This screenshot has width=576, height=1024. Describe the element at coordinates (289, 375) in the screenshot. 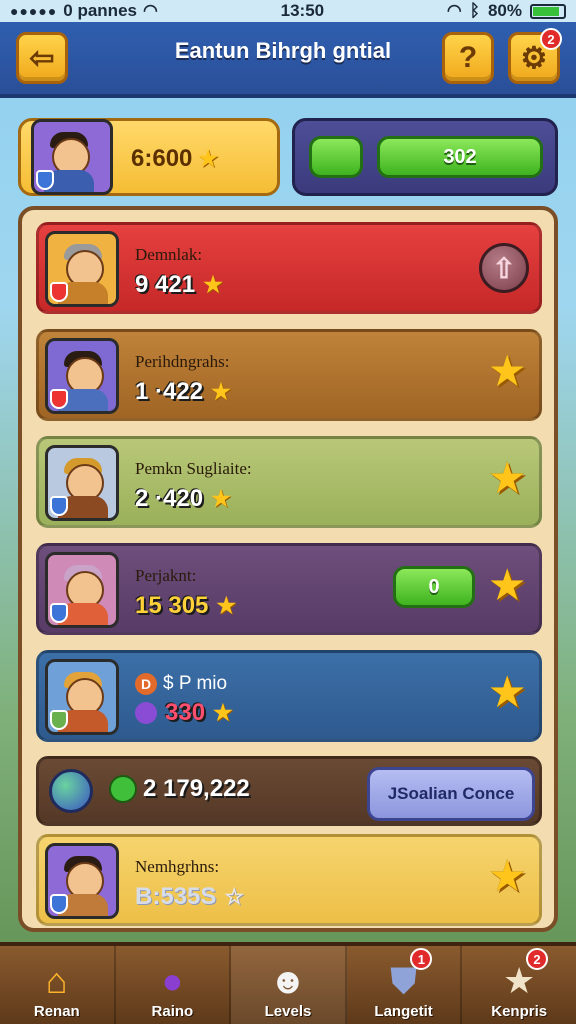

I see `list-item: Perihdngrahs: 1 ·422 ★ ★` at that location.